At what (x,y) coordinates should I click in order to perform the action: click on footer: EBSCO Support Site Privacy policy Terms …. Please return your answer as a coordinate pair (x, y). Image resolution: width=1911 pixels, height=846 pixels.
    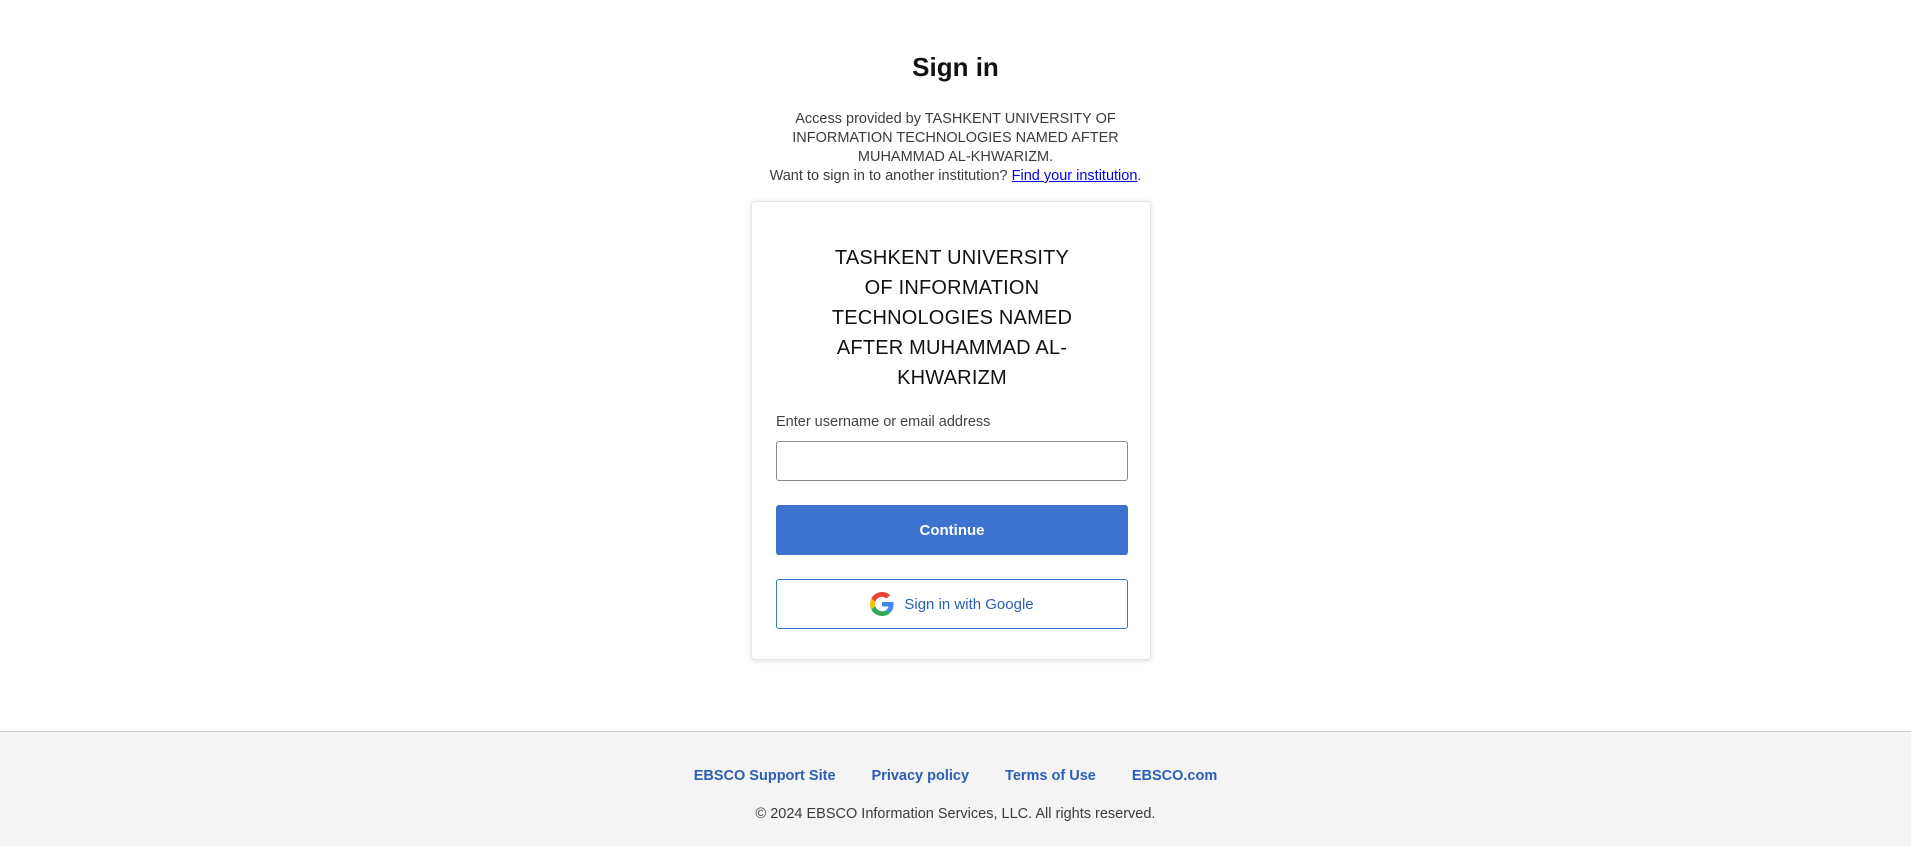
    Looking at the image, I should click on (955, 788).